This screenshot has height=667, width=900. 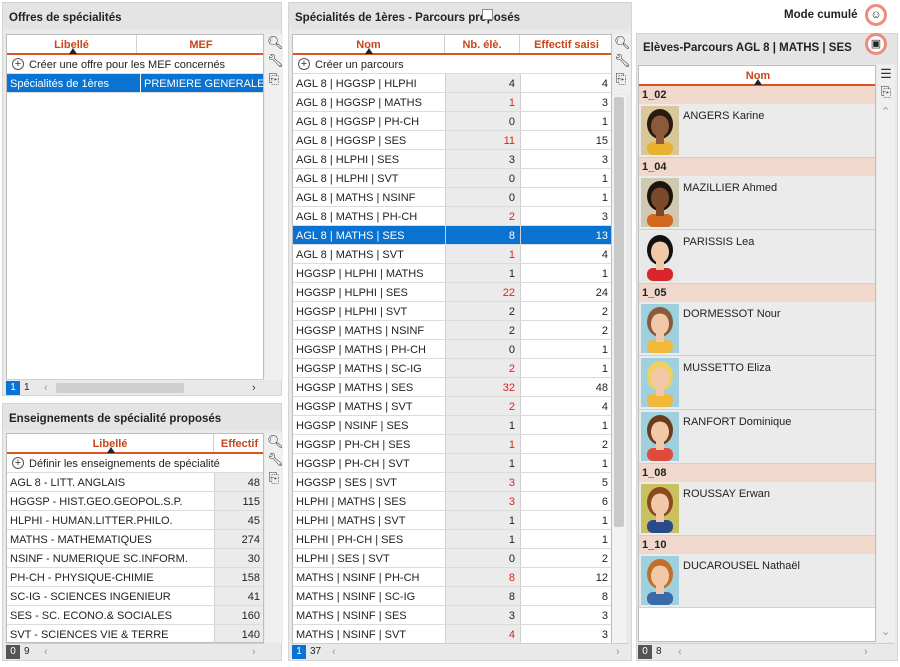 What do you see at coordinates (876, 15) in the screenshot?
I see `student-list-icon: ☺` at bounding box center [876, 15].